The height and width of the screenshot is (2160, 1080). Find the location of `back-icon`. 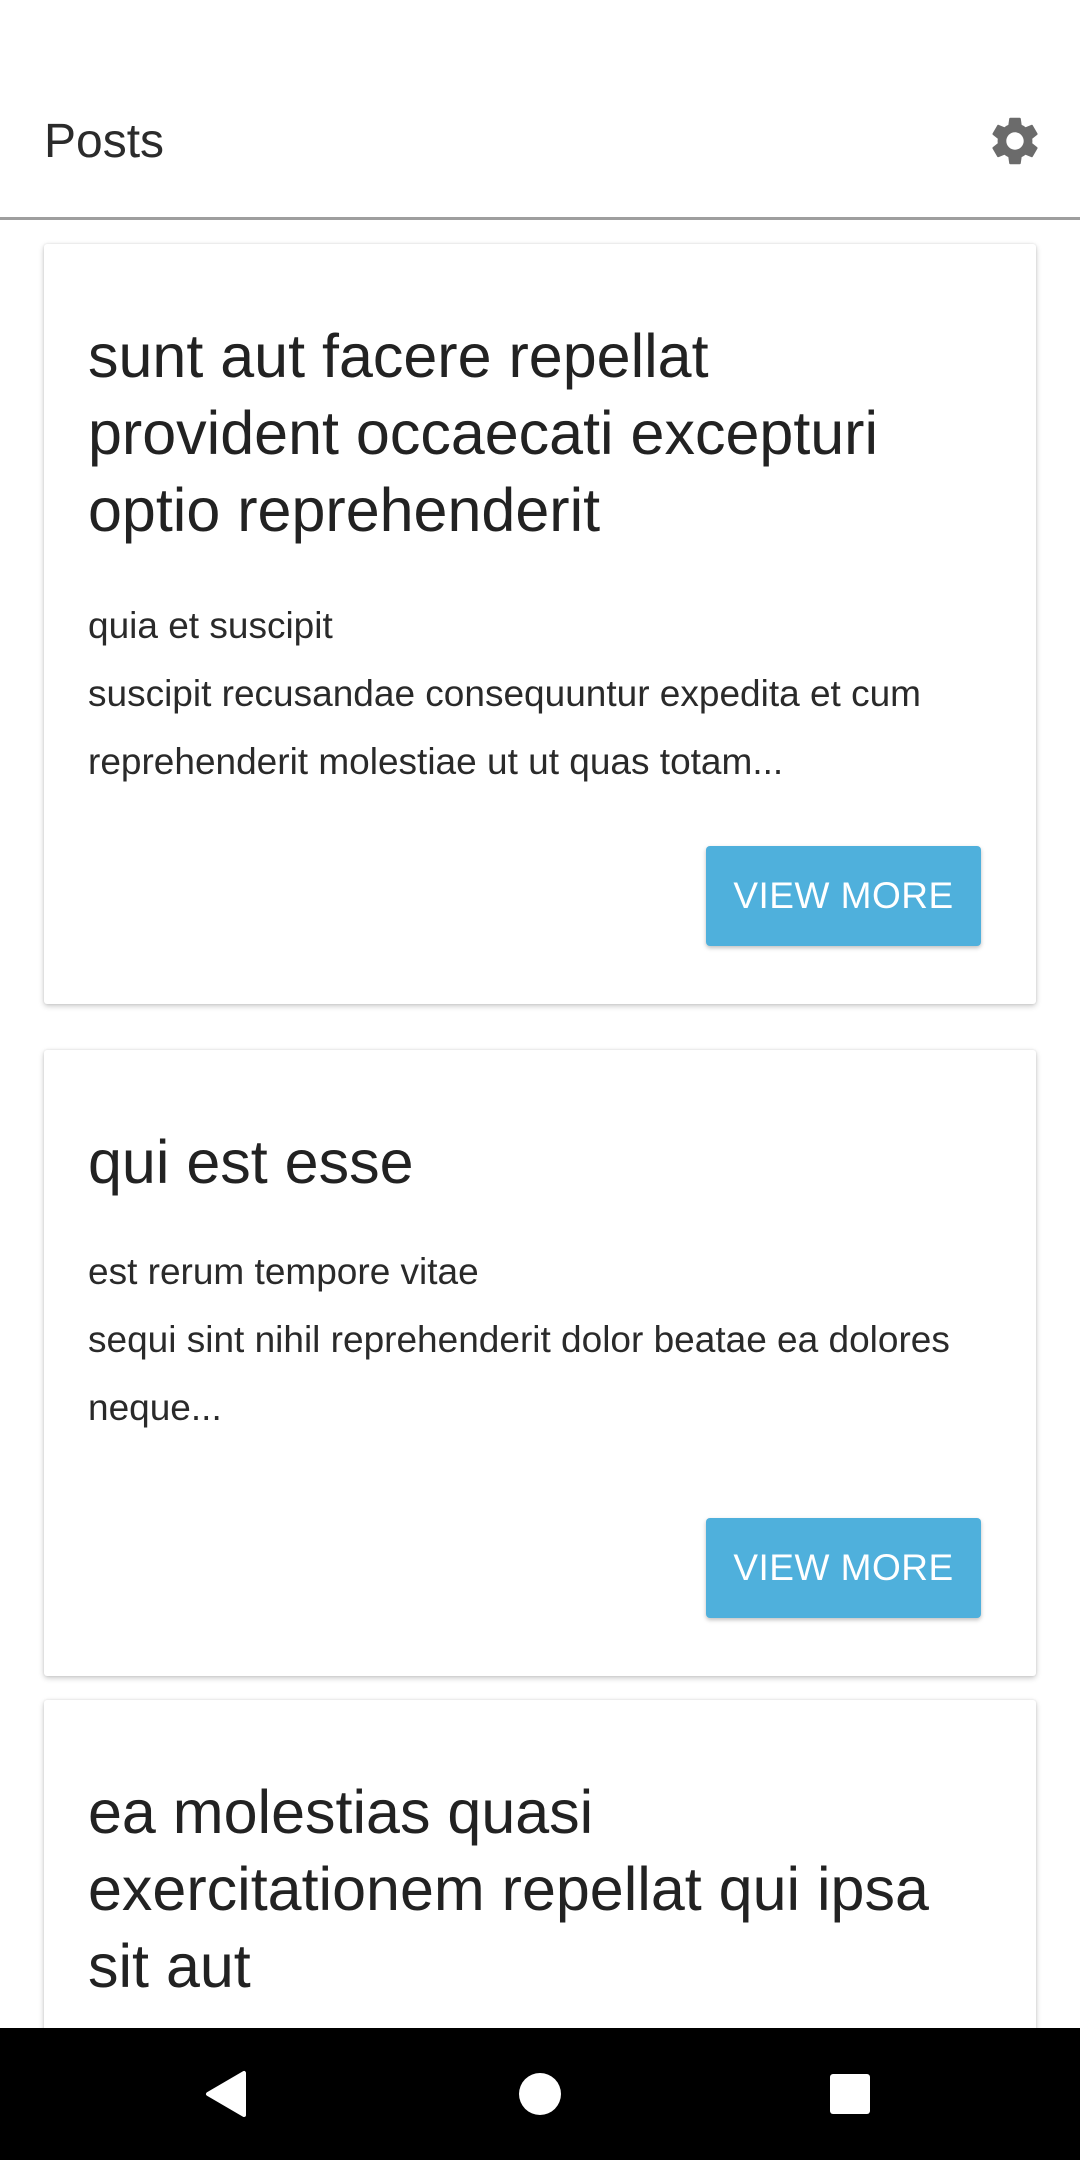

back-icon is located at coordinates (226, 2094).